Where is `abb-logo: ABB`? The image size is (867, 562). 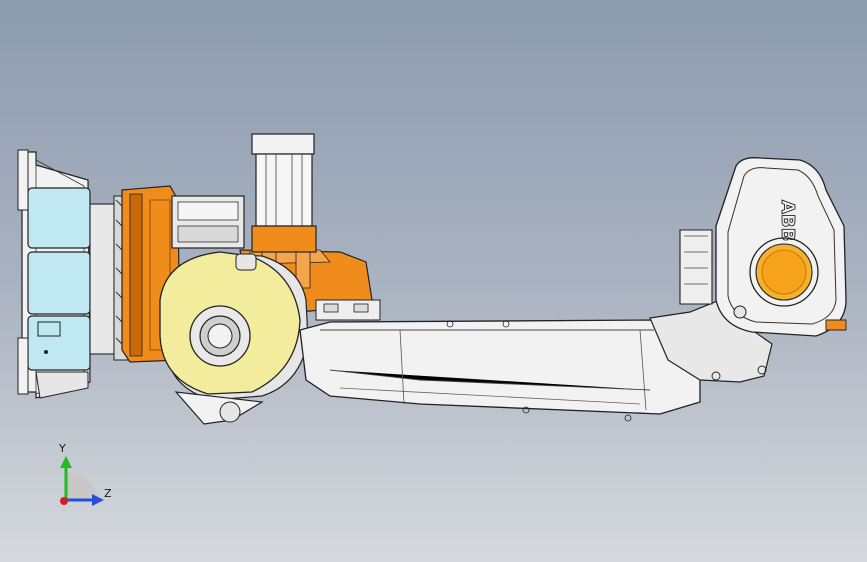 abb-logo: ABB is located at coordinates (787, 220).